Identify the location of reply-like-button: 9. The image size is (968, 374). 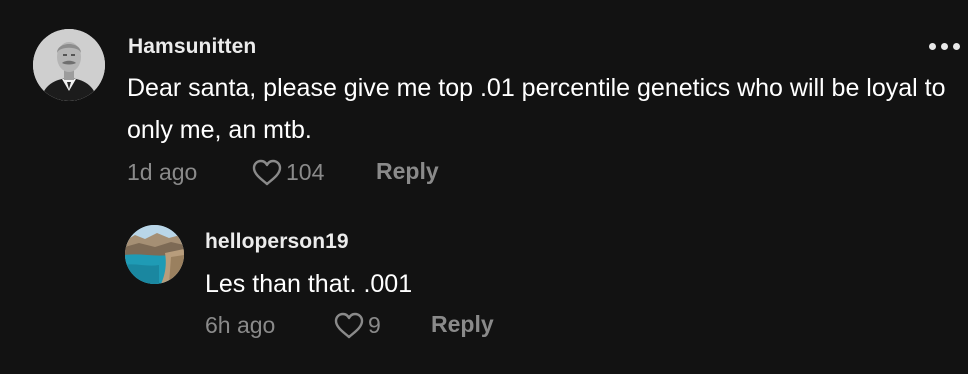
(357, 325).